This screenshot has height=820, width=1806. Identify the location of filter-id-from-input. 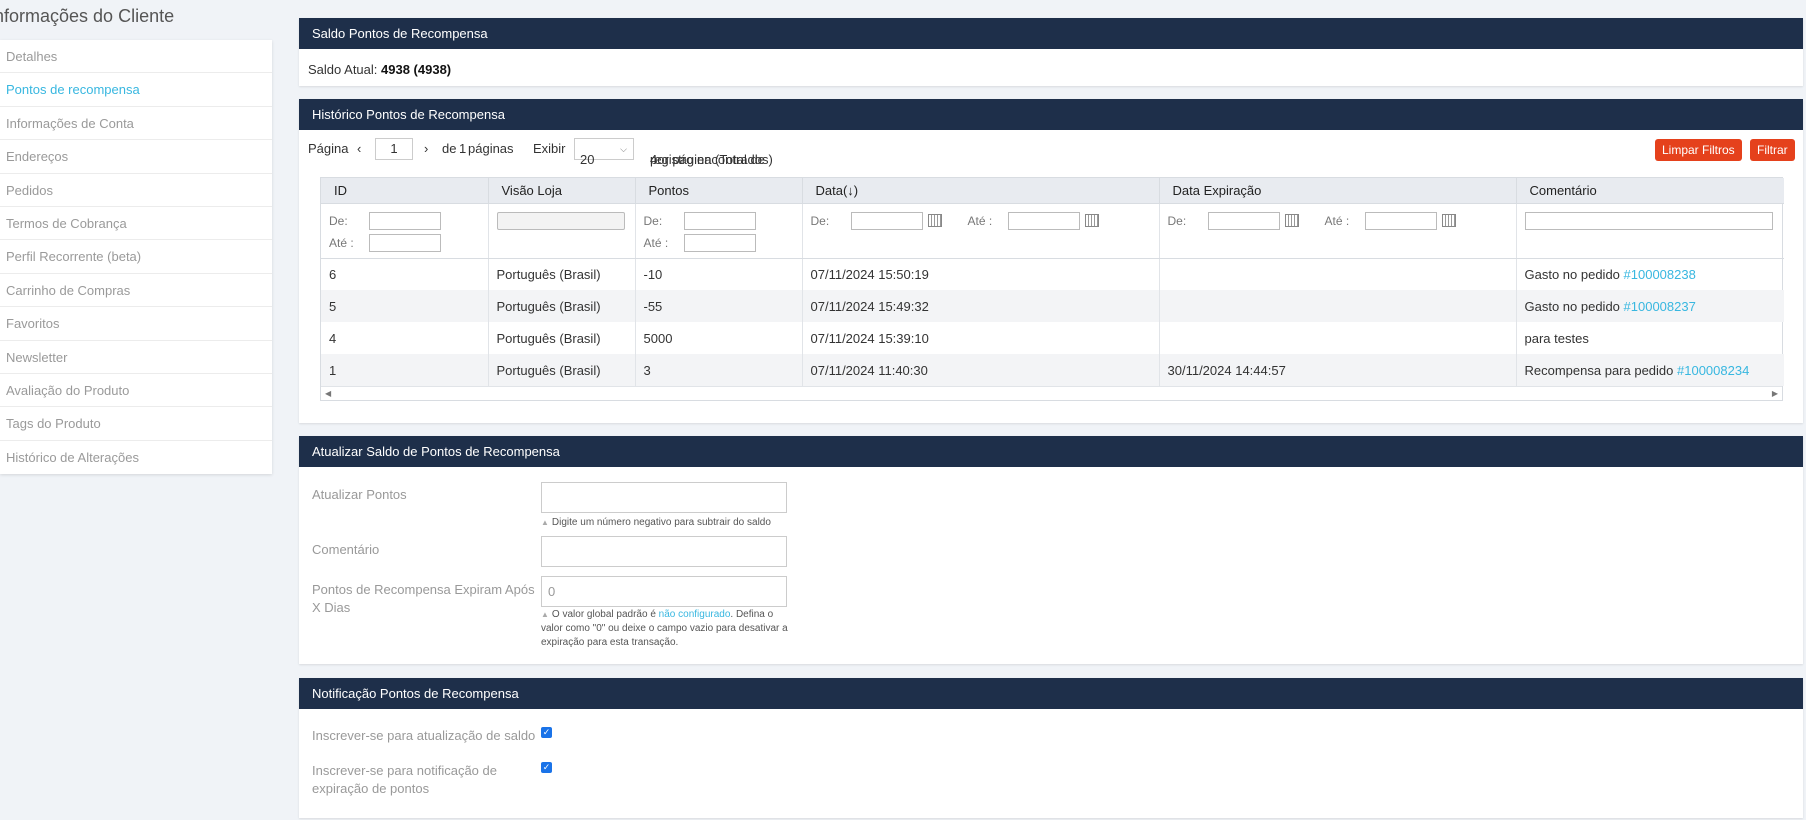
(405, 220).